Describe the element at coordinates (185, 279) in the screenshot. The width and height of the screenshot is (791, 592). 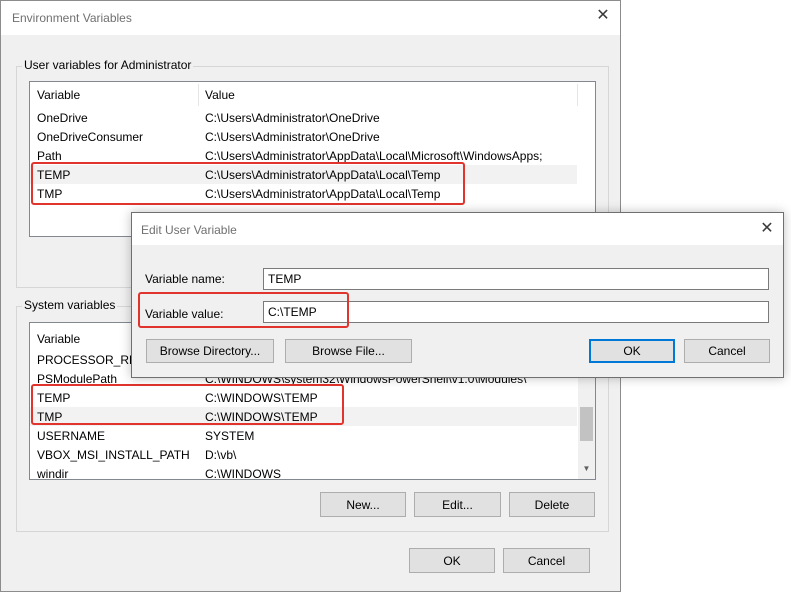
I see `variable-name-label: Variable name:` at that location.